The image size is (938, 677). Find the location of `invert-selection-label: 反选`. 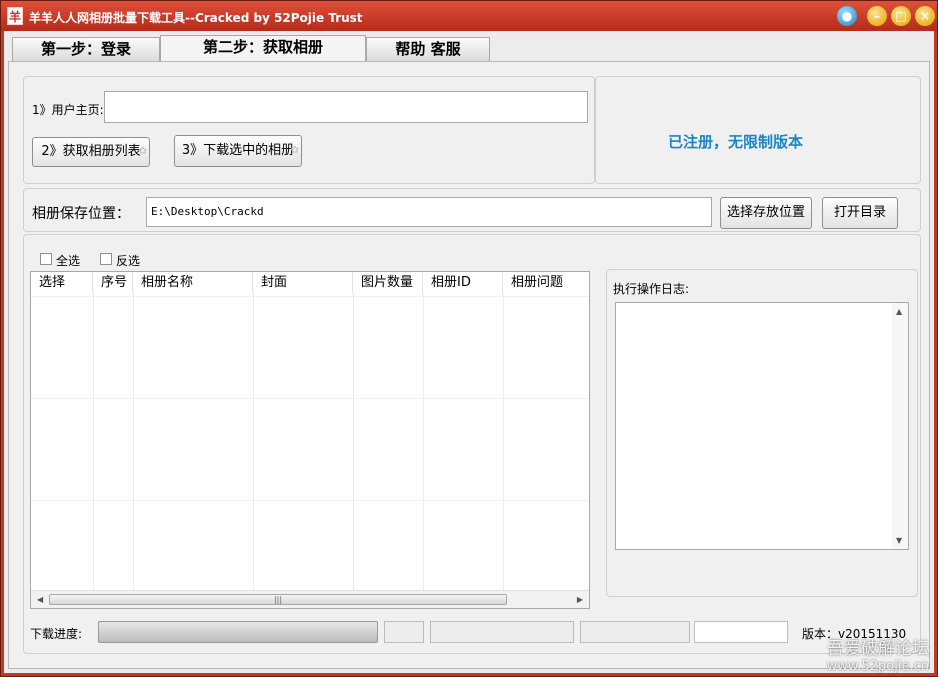

invert-selection-label: 反选 is located at coordinates (128, 260).